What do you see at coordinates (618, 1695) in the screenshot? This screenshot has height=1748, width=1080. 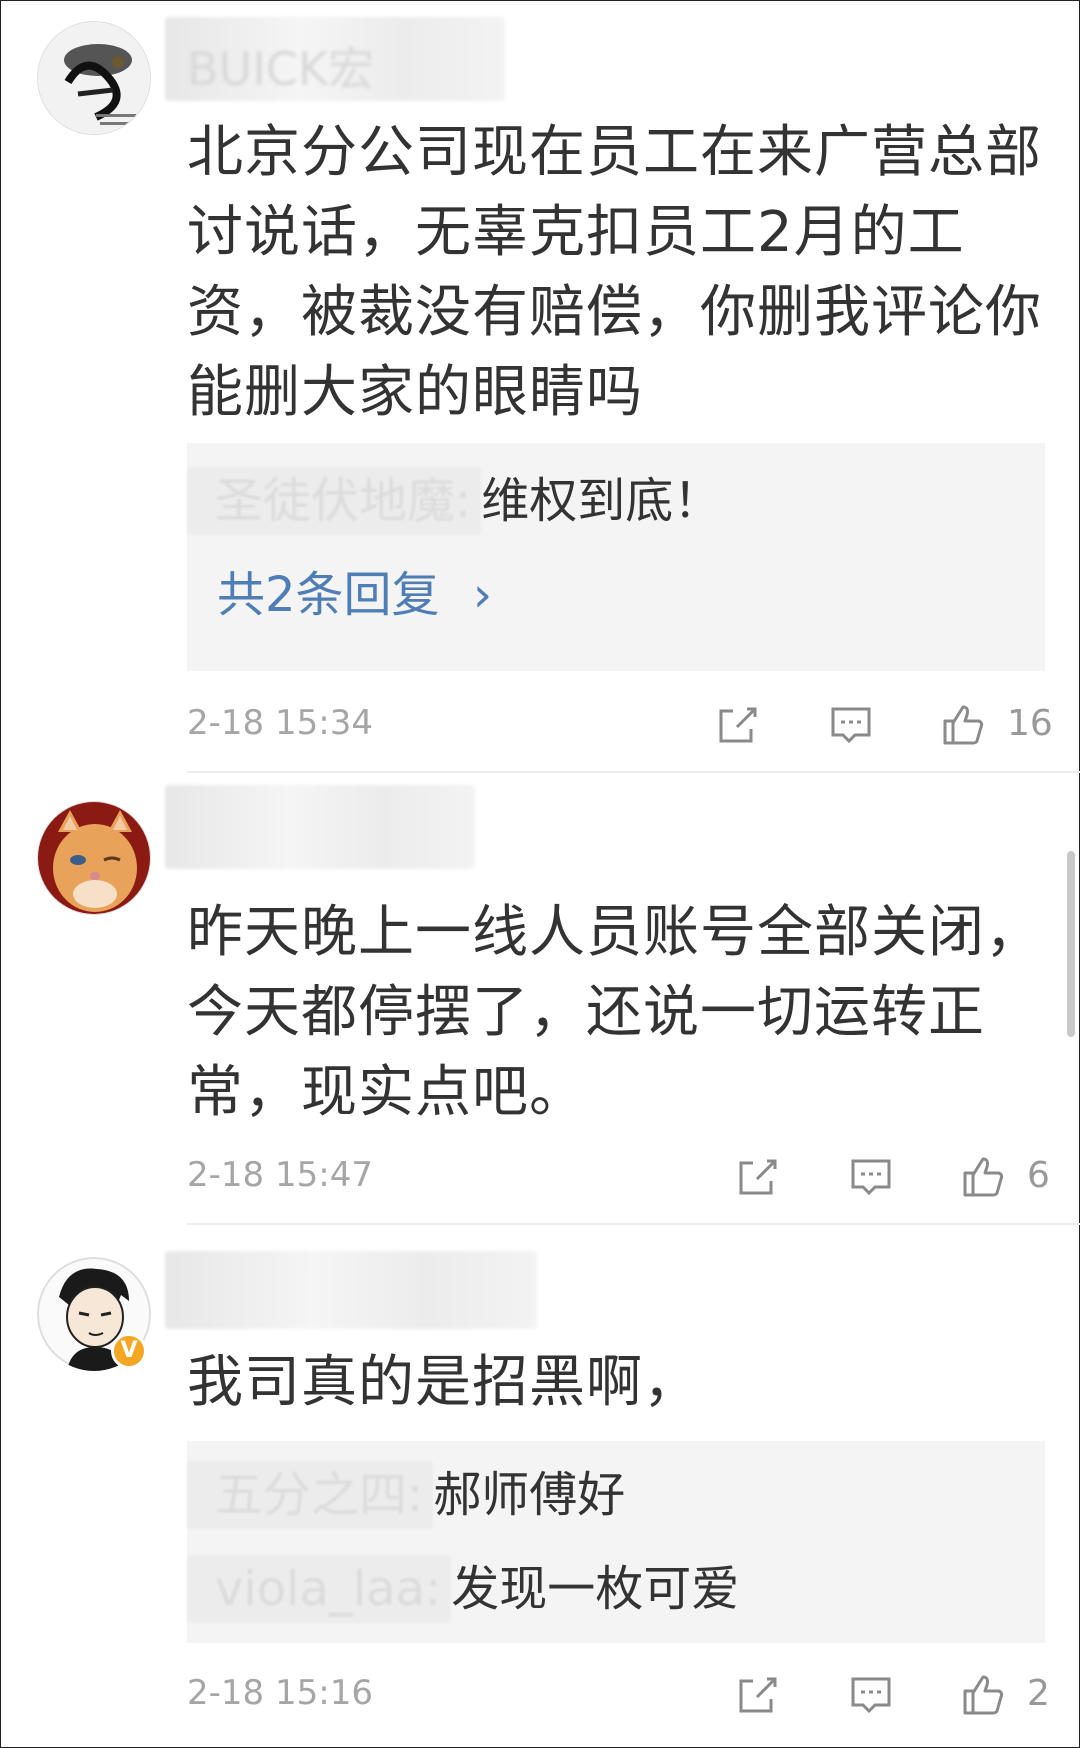 I see `comment-meta: 2-18 15:16 2` at bounding box center [618, 1695].